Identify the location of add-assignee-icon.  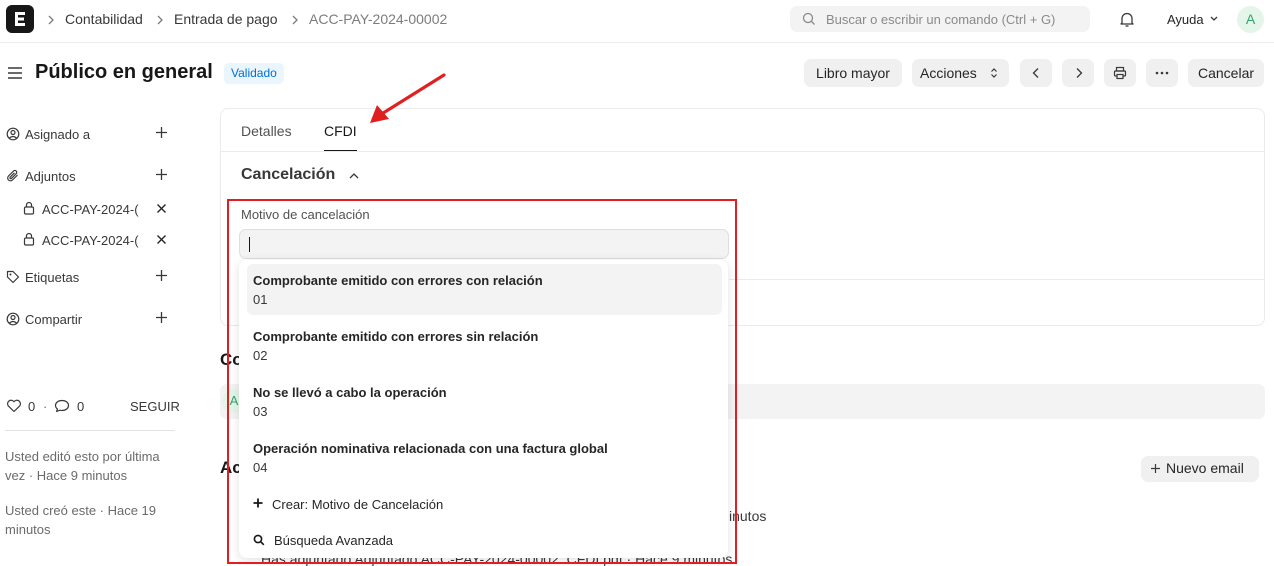
(161, 132).